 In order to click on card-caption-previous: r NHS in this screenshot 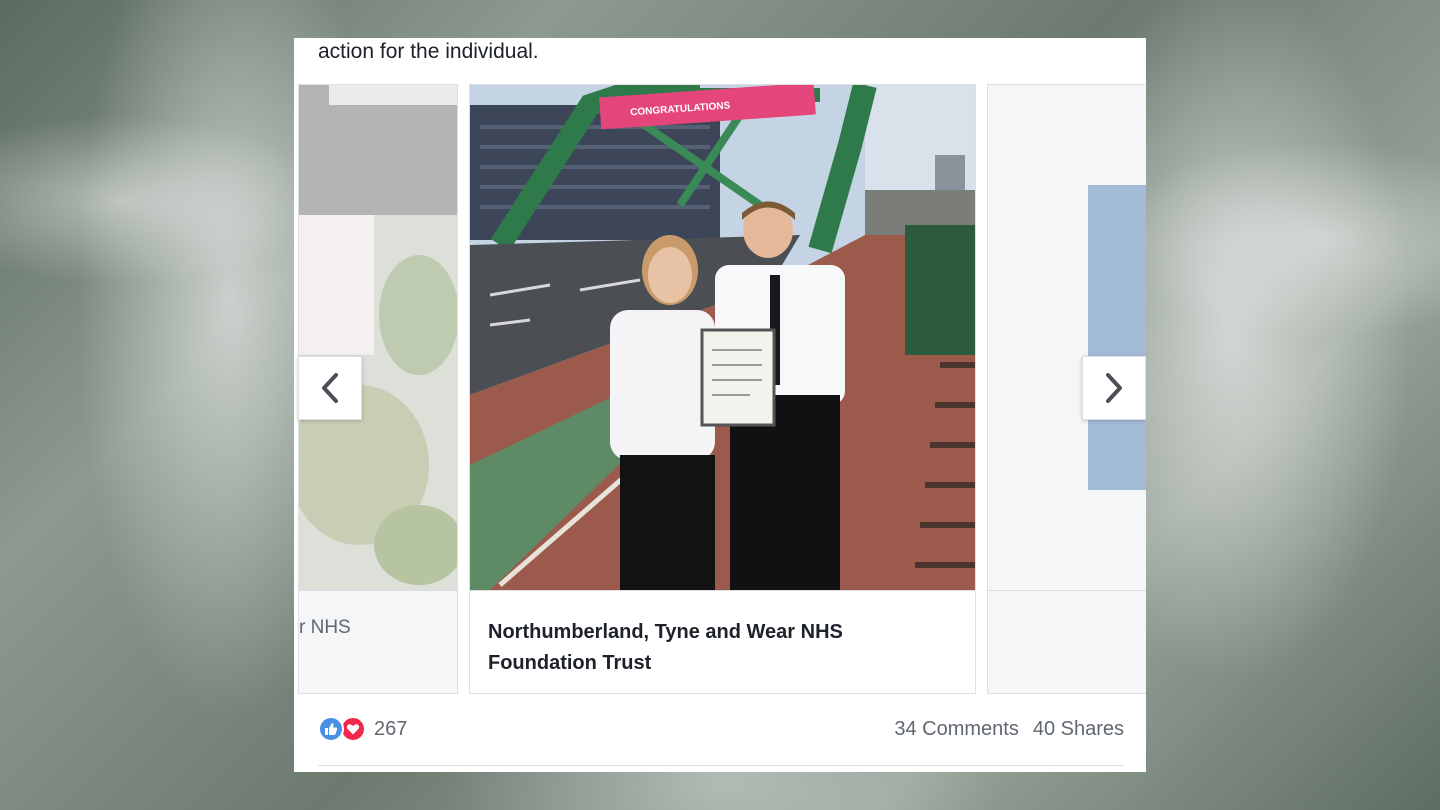, I will do `click(378, 641)`.